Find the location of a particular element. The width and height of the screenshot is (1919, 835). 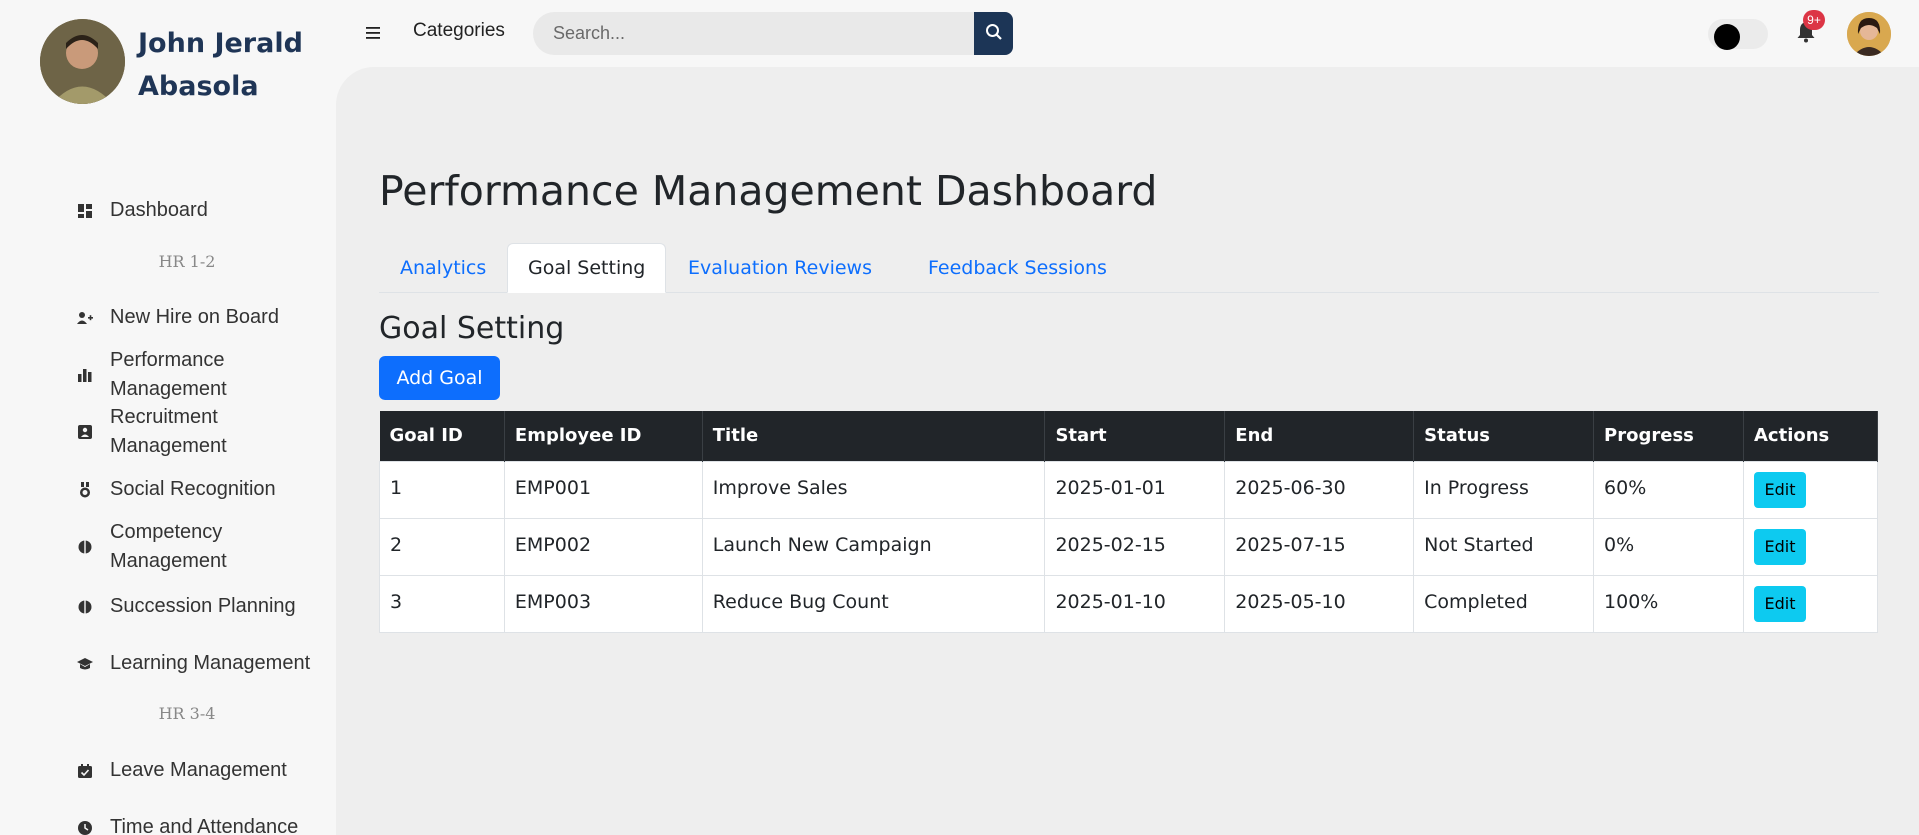

sidebar-item-label: Performance Management is located at coordinates (168, 374).